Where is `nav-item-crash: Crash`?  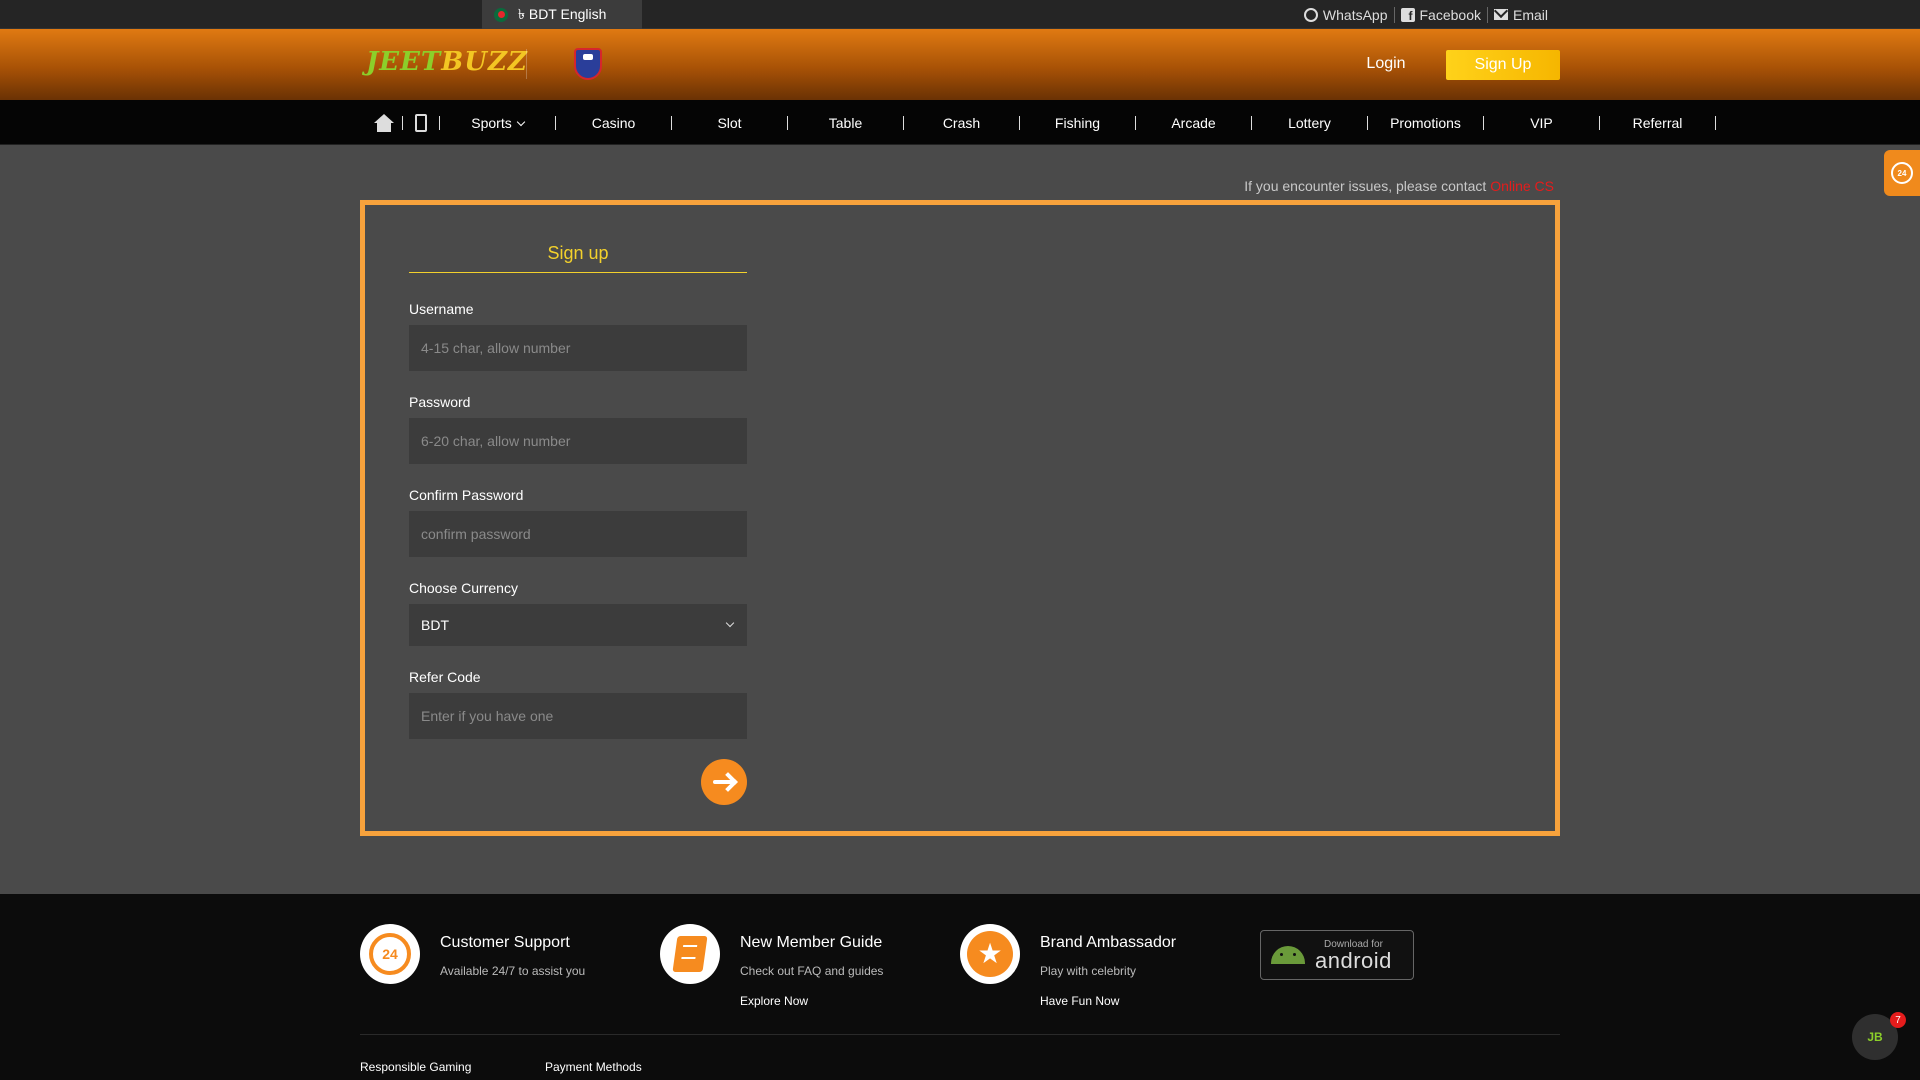 nav-item-crash: Crash is located at coordinates (961, 123).